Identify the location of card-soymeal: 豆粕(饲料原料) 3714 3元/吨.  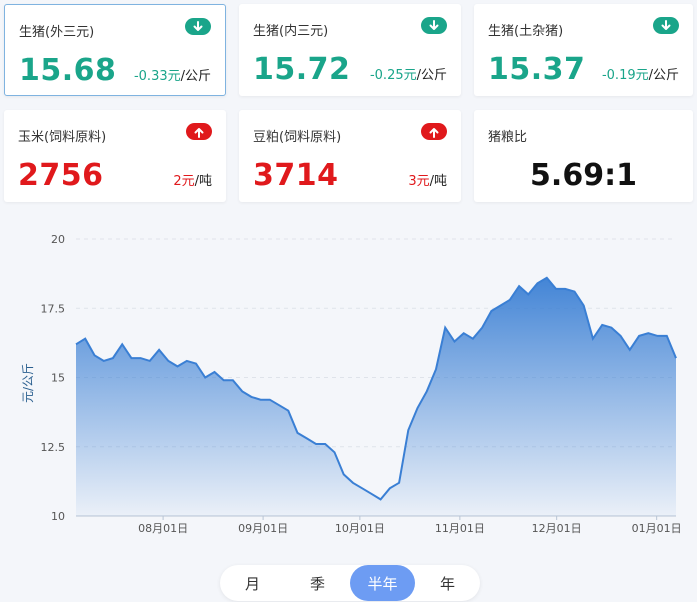
(350, 156).